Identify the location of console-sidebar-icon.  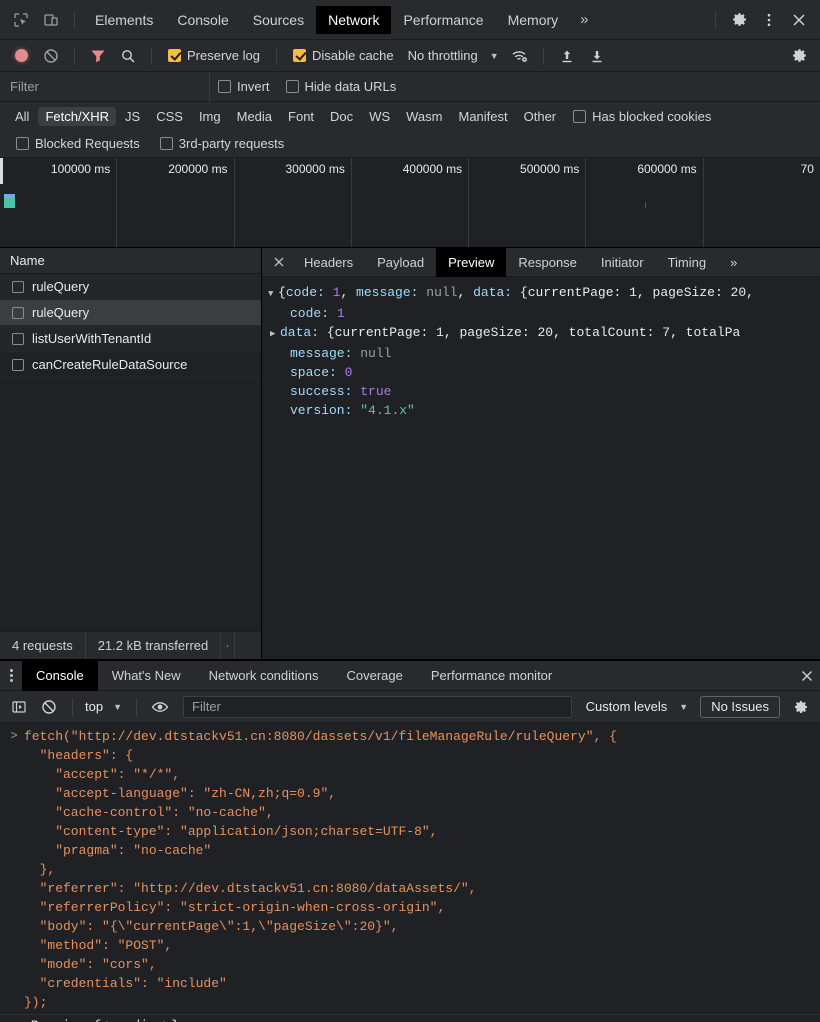
(19, 707).